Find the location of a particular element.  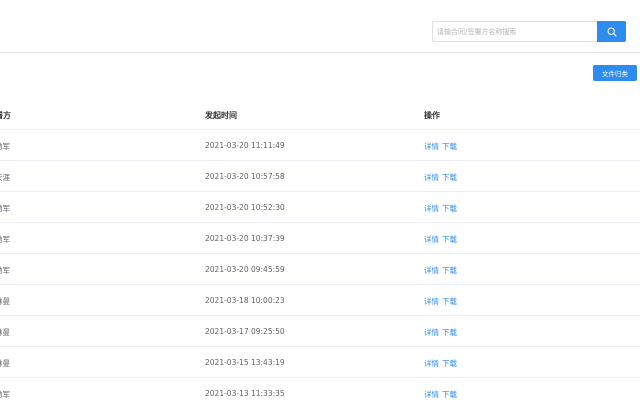

cell-time: 2021-03-20 09:45:59 is located at coordinates (245, 269).